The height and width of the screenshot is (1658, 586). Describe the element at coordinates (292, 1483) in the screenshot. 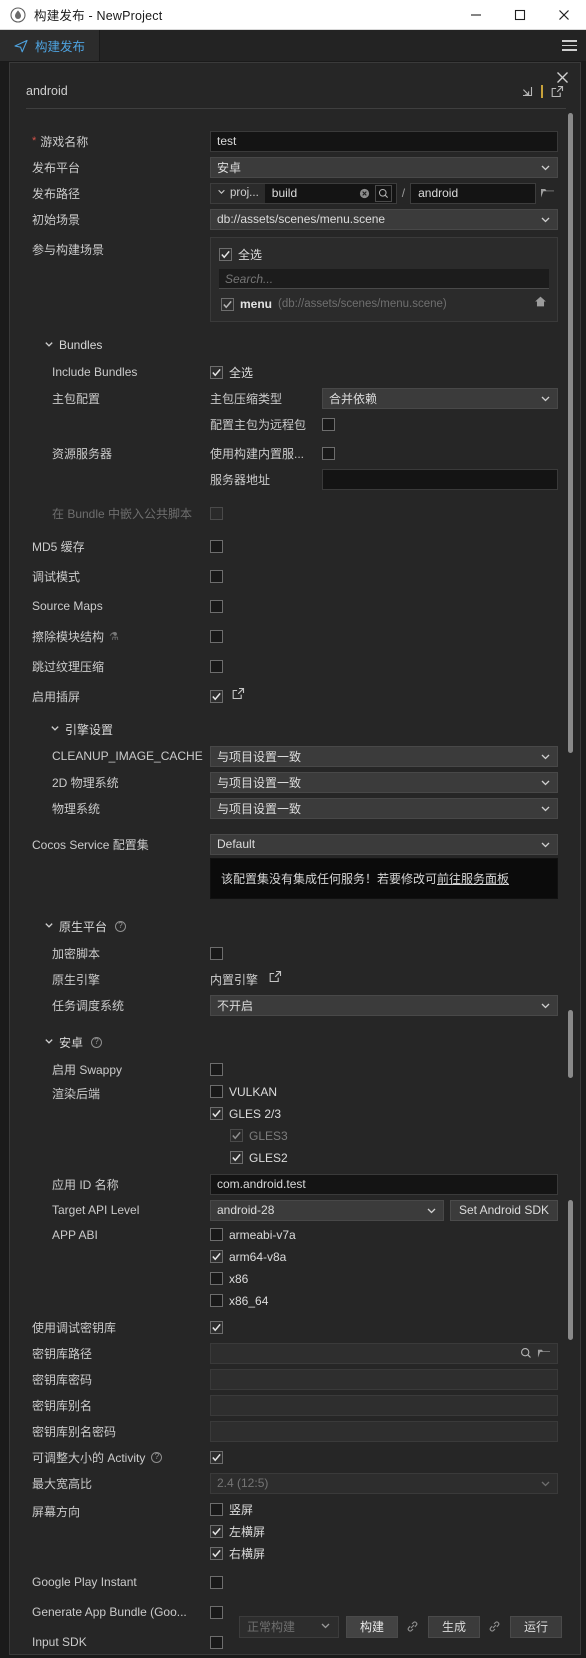

I see `row-max-aspect-ratio: 最大宽高比 2.4 (12:5)` at that location.